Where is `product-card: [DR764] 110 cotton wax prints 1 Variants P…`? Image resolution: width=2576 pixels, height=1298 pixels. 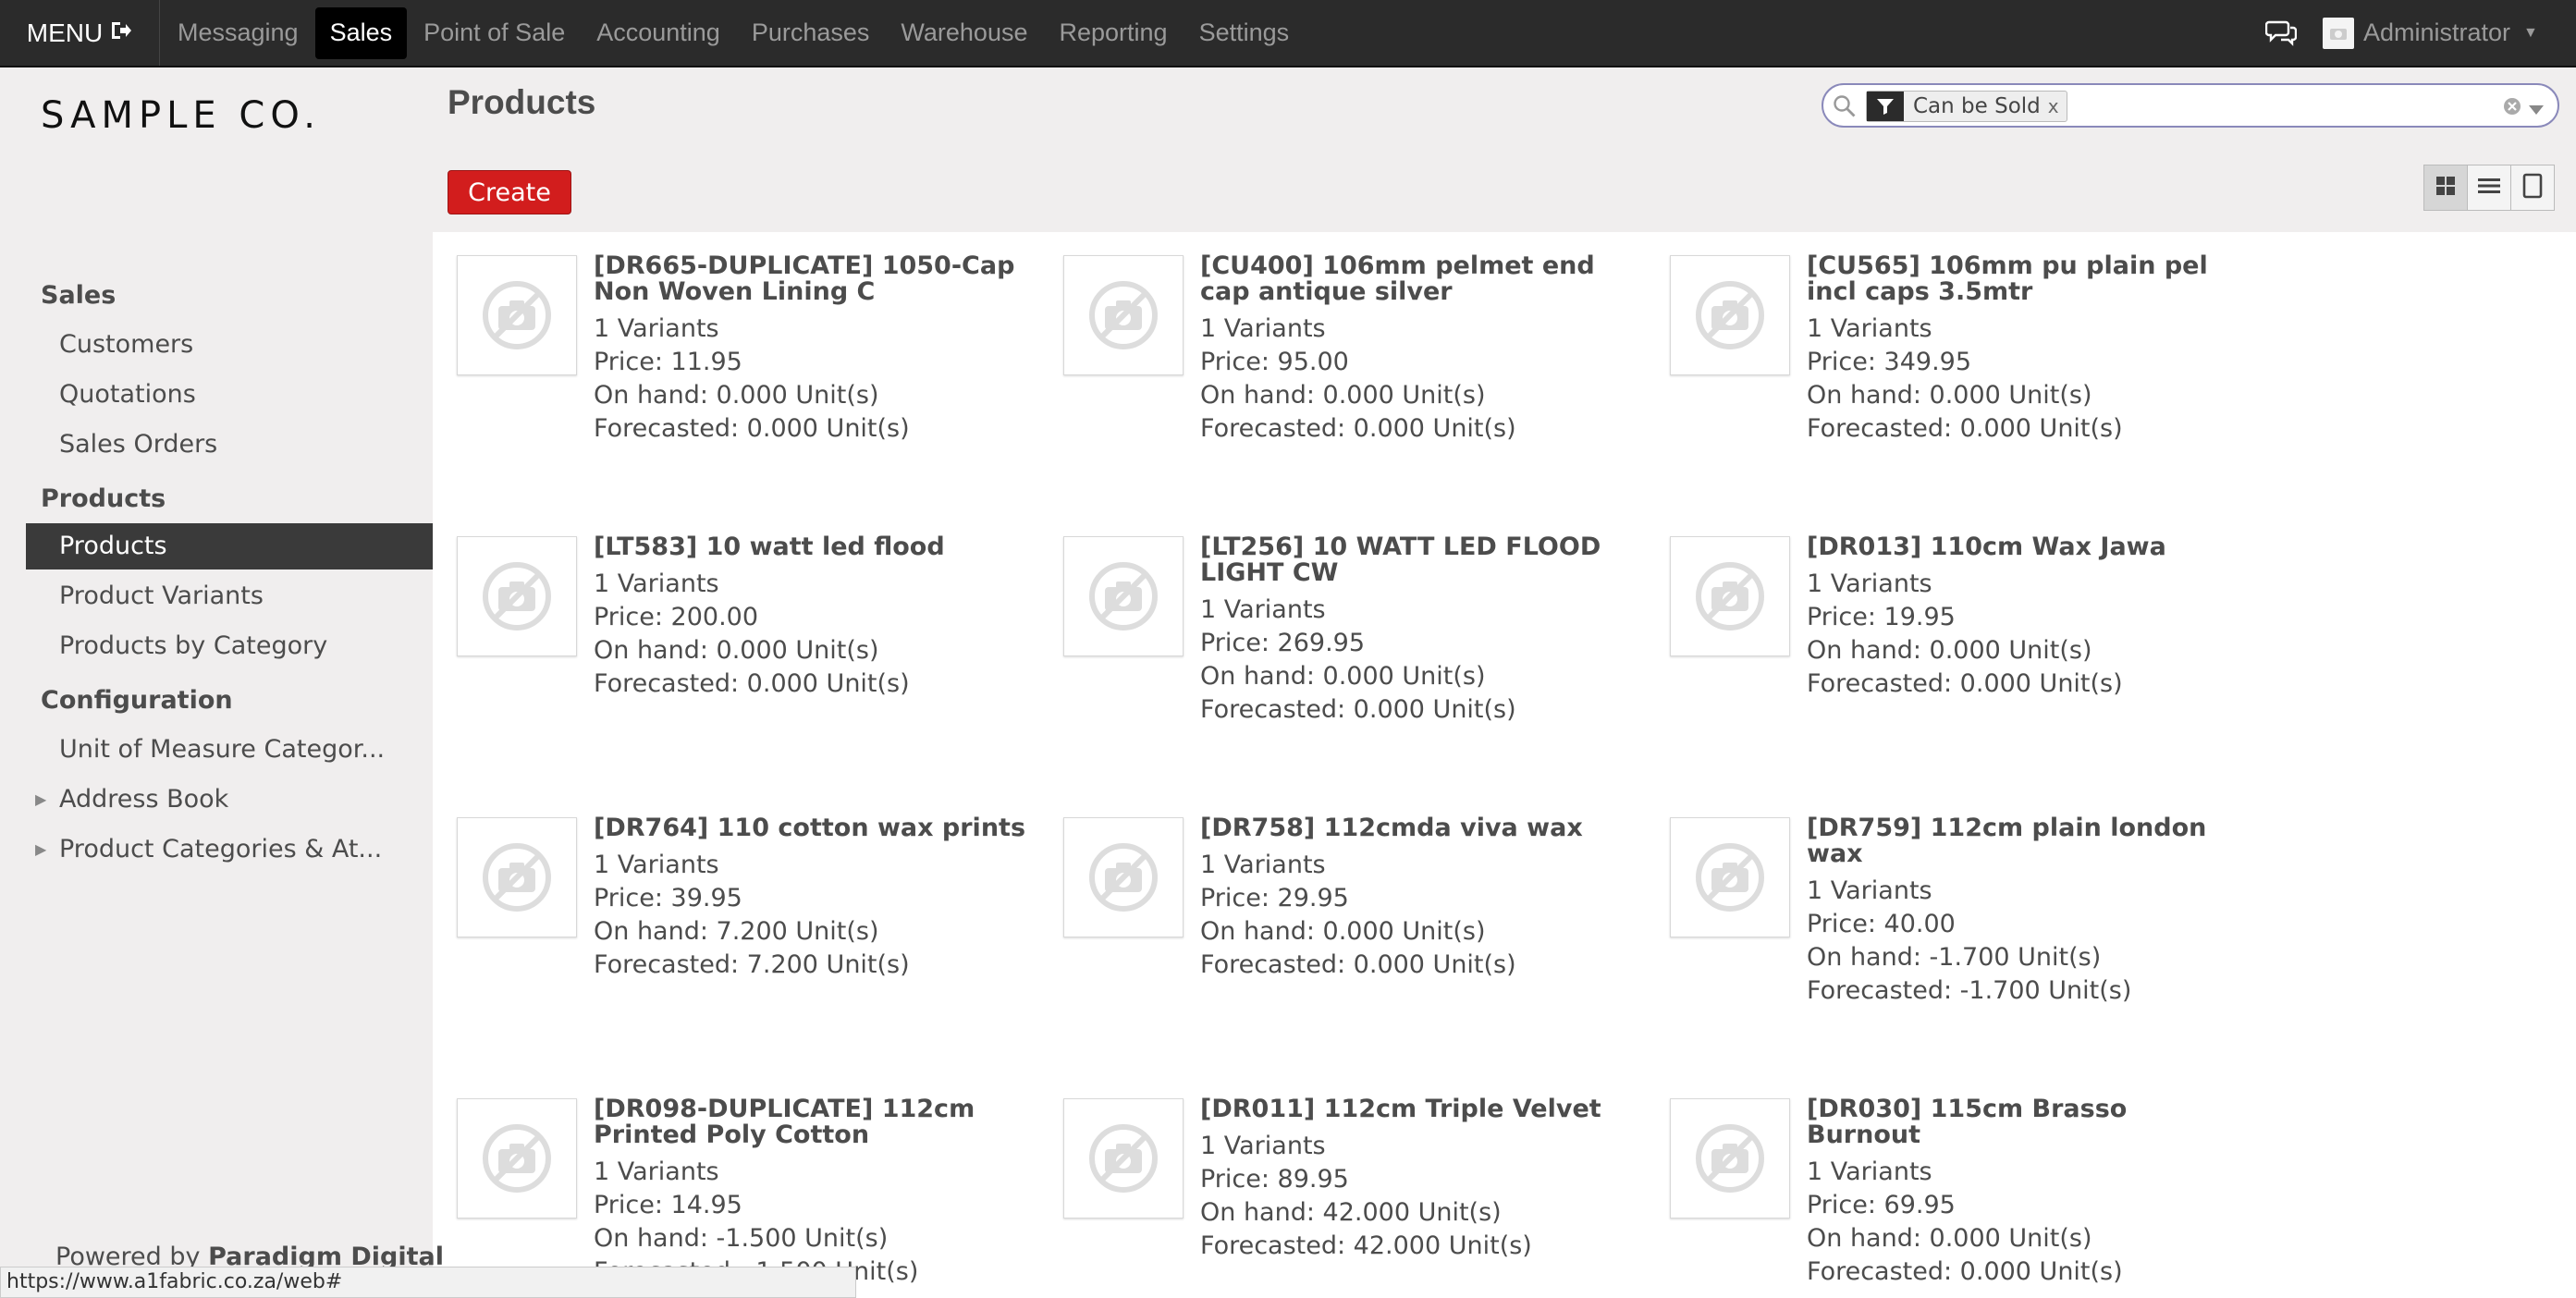
product-card: [DR764] 110 cotton wax prints 1 Variants P… is located at coordinates (743, 933).